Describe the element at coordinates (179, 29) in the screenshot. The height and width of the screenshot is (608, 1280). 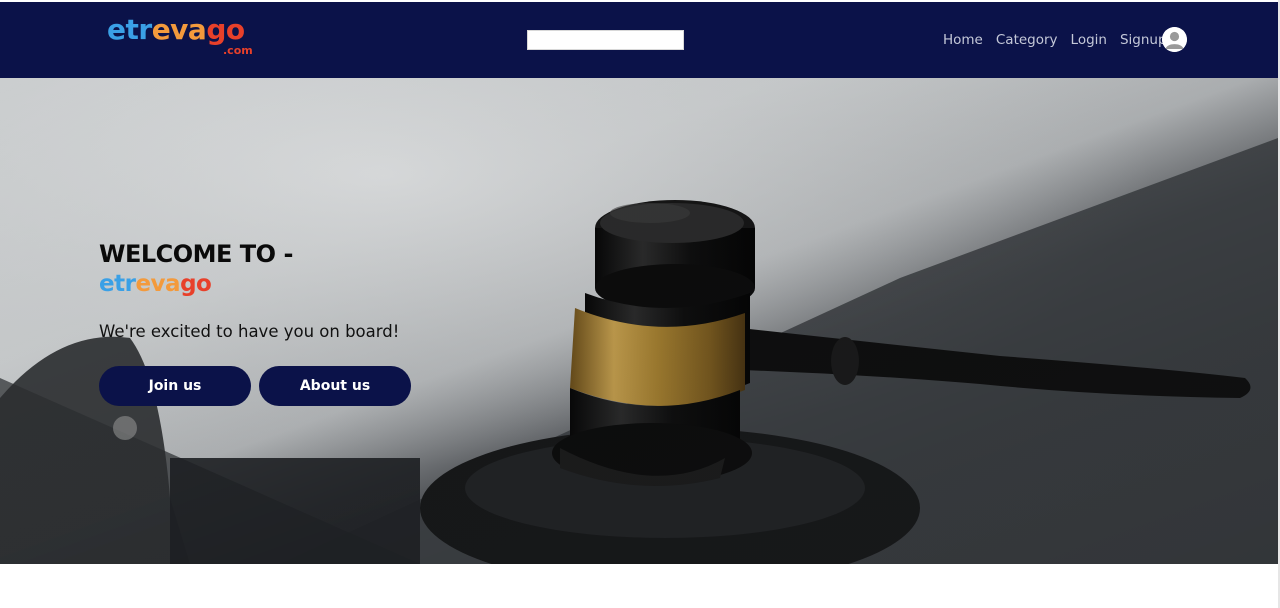
I see `logo-part-2: eva` at that location.